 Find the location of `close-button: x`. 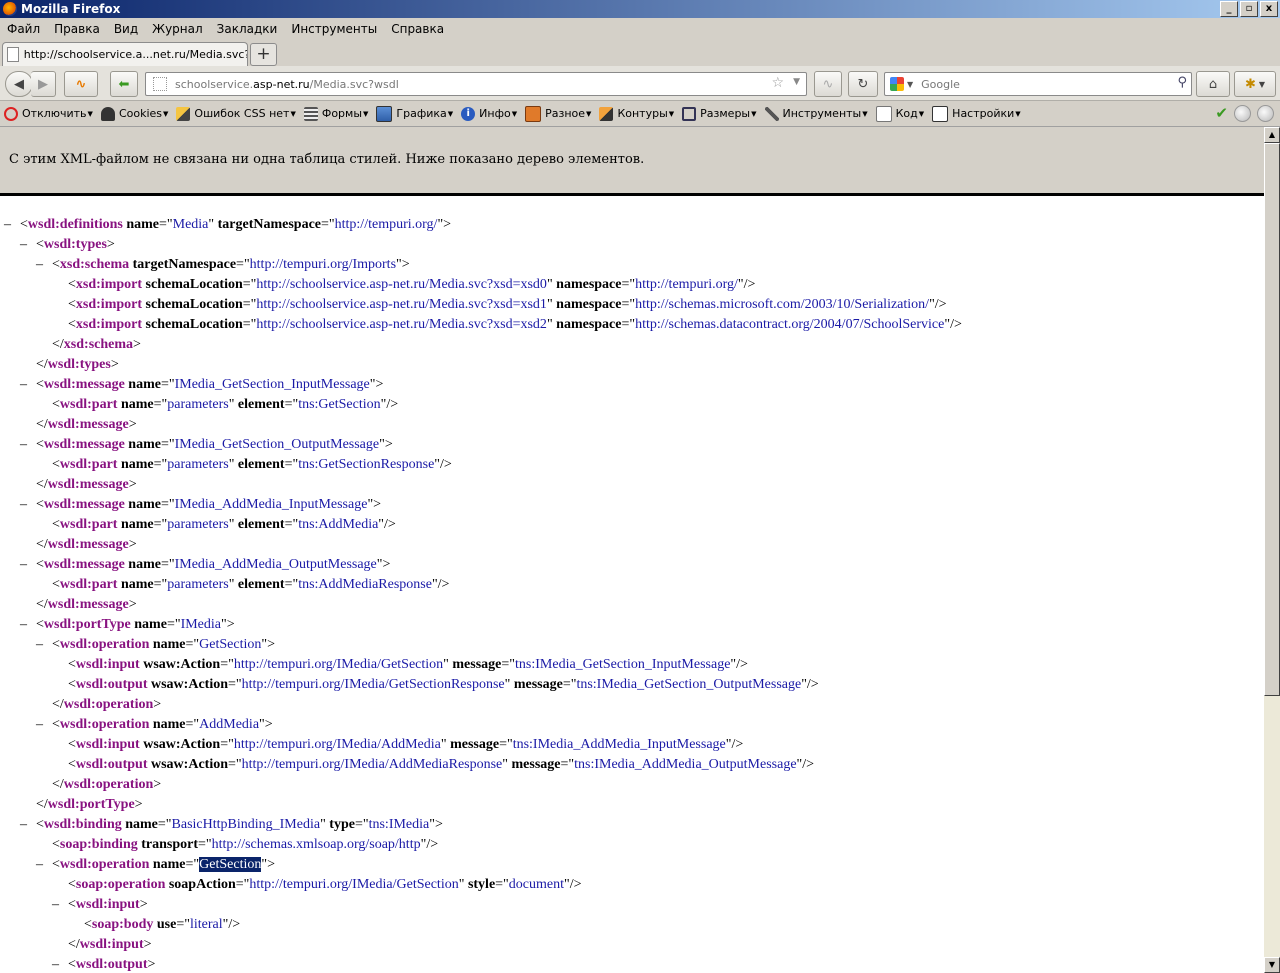

close-button: x is located at coordinates (1269, 9).